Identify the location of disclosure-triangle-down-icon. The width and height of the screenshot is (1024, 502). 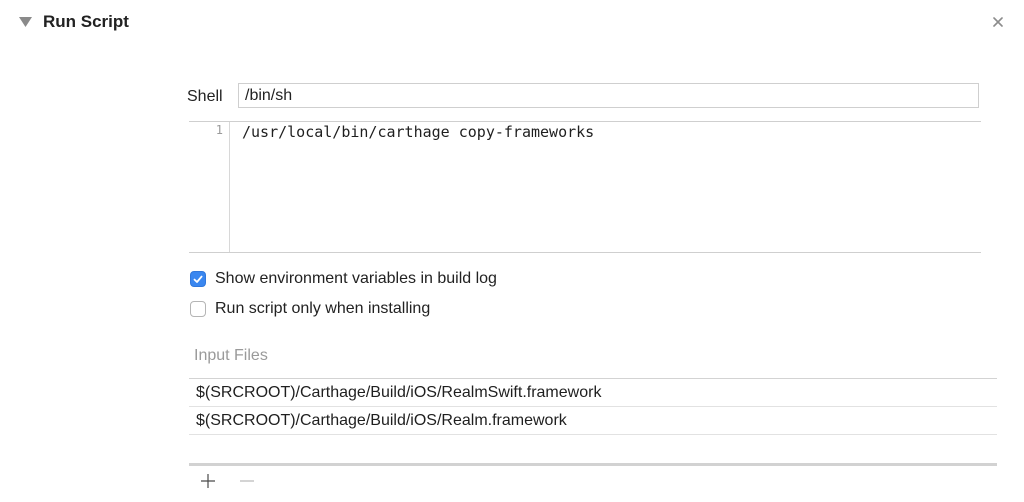
(25, 22).